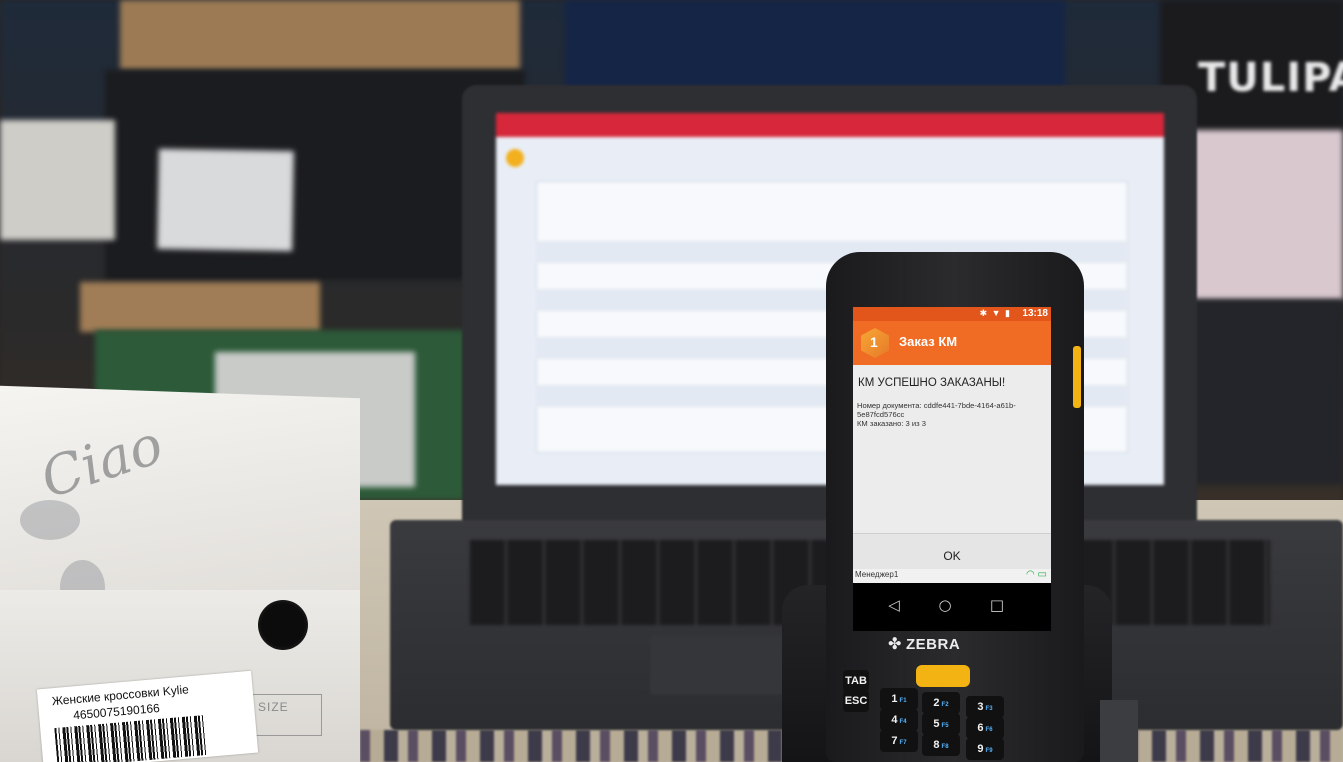 The image size is (1343, 762). What do you see at coordinates (273, 707) in the screenshot?
I see `size-label: SIZE` at bounding box center [273, 707].